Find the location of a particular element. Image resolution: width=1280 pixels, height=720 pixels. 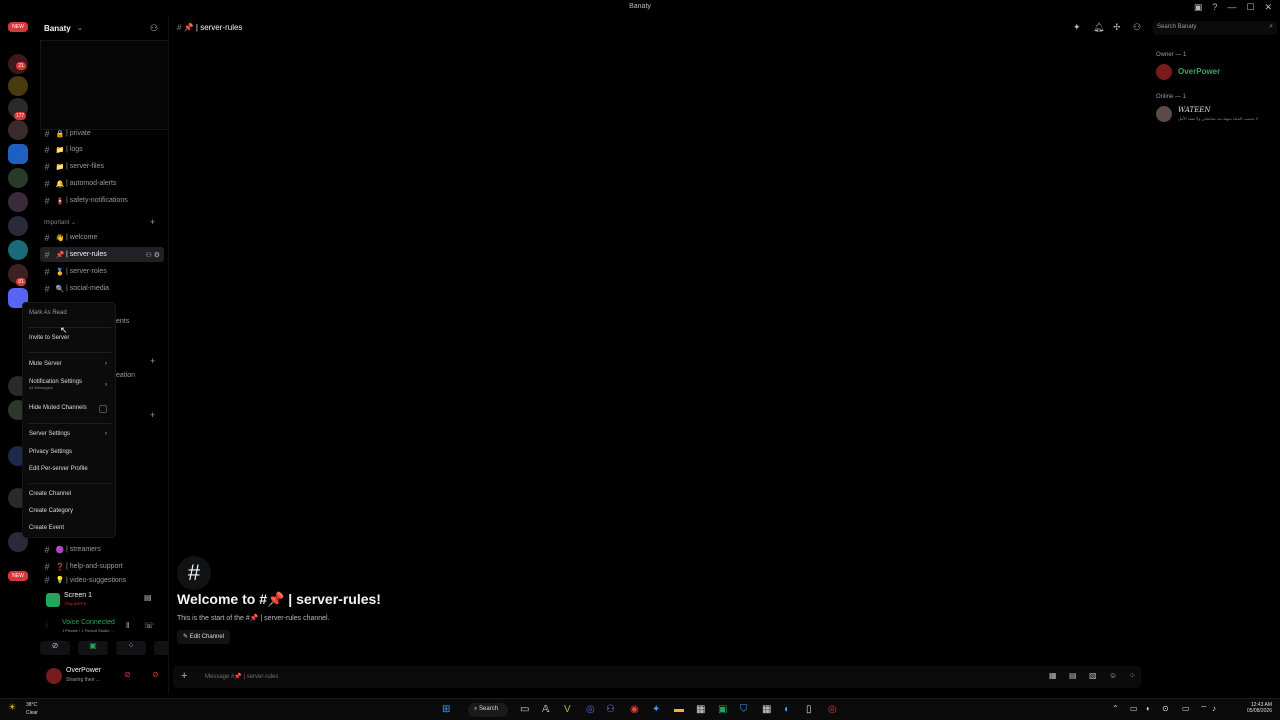

invite-icon: ⚇ is located at coordinates (148, 255).